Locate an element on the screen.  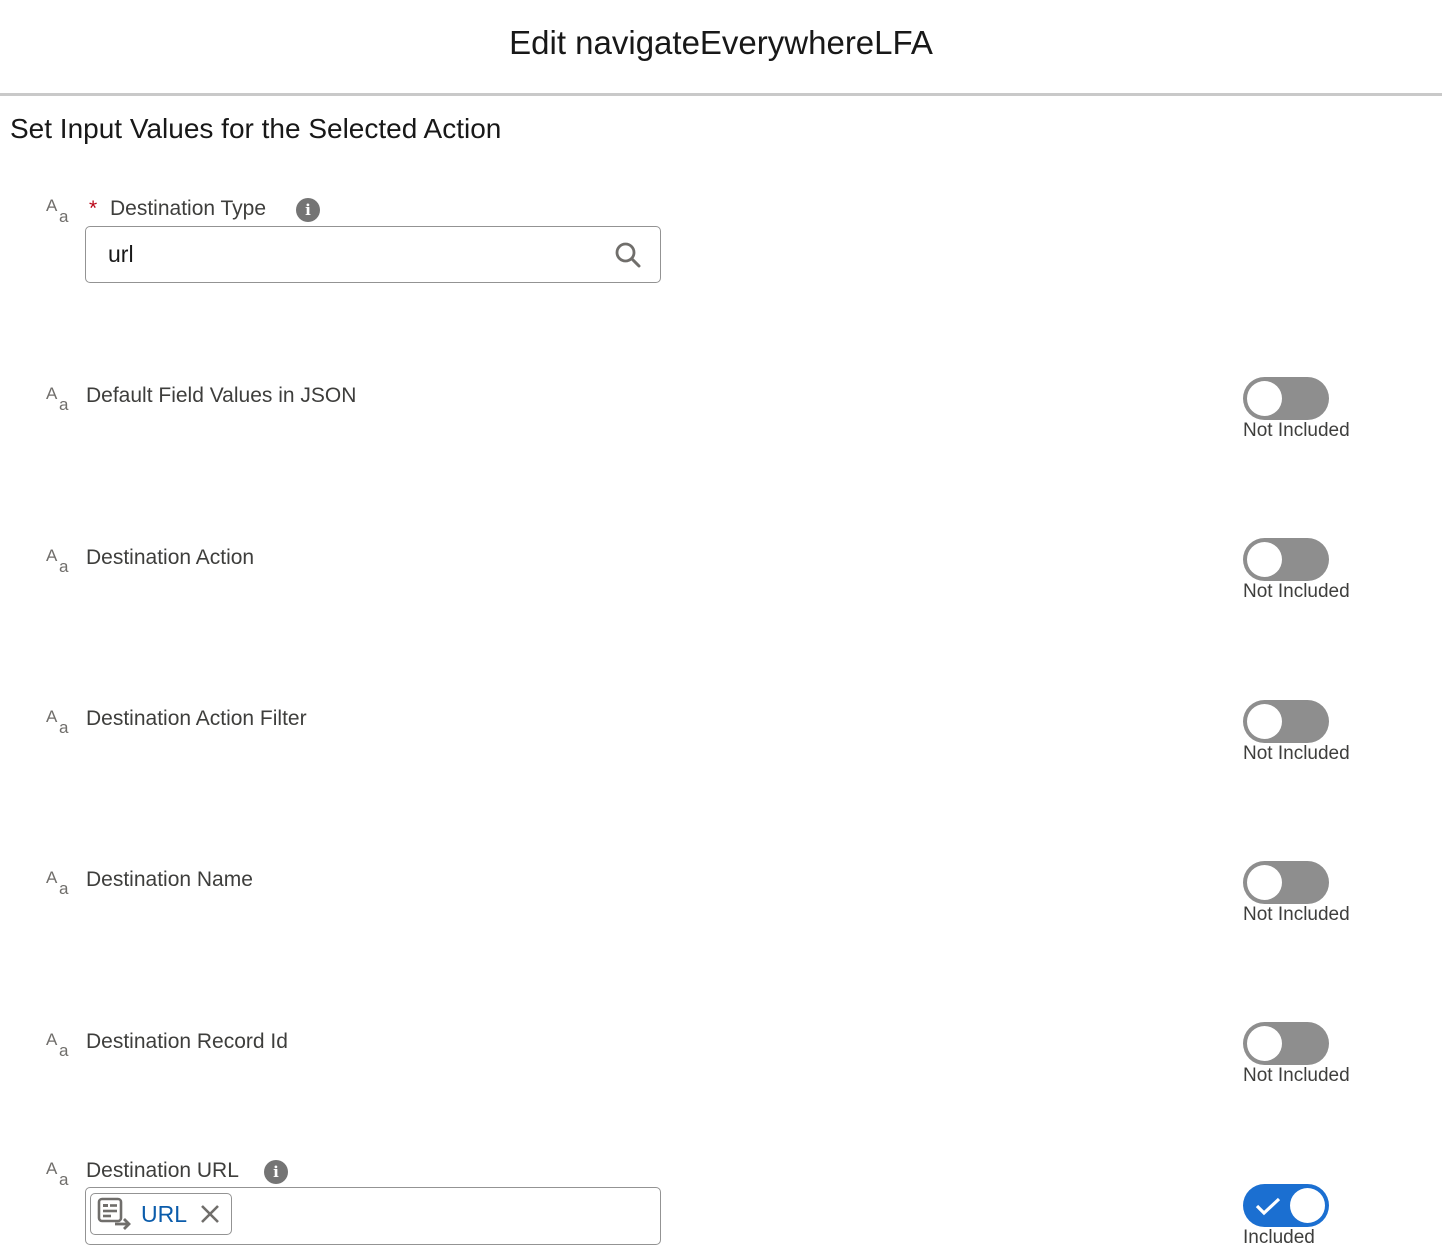
default-field-values-label: Default Field Values in JSON is located at coordinates (221, 395).